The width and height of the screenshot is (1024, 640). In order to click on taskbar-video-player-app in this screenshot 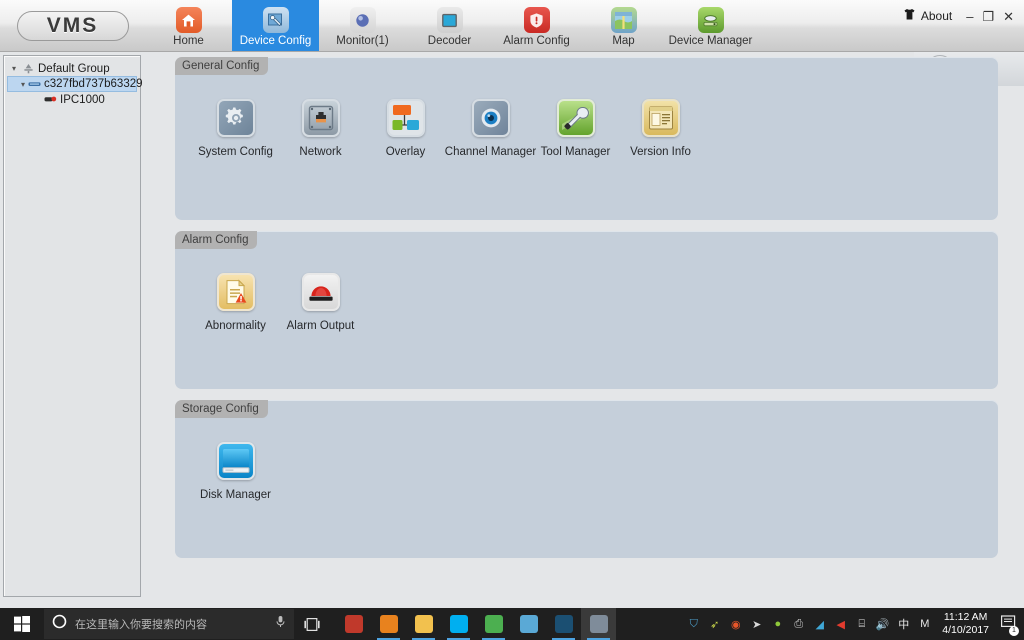, I will do `click(388, 624)`.